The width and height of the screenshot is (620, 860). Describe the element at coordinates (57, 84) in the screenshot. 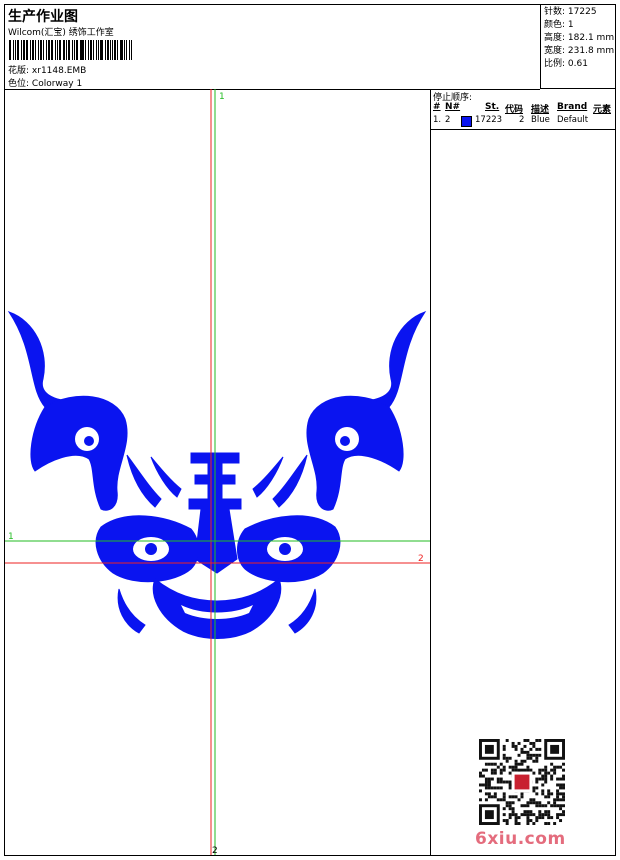

I see `colorway-value: Colorway 1` at that location.